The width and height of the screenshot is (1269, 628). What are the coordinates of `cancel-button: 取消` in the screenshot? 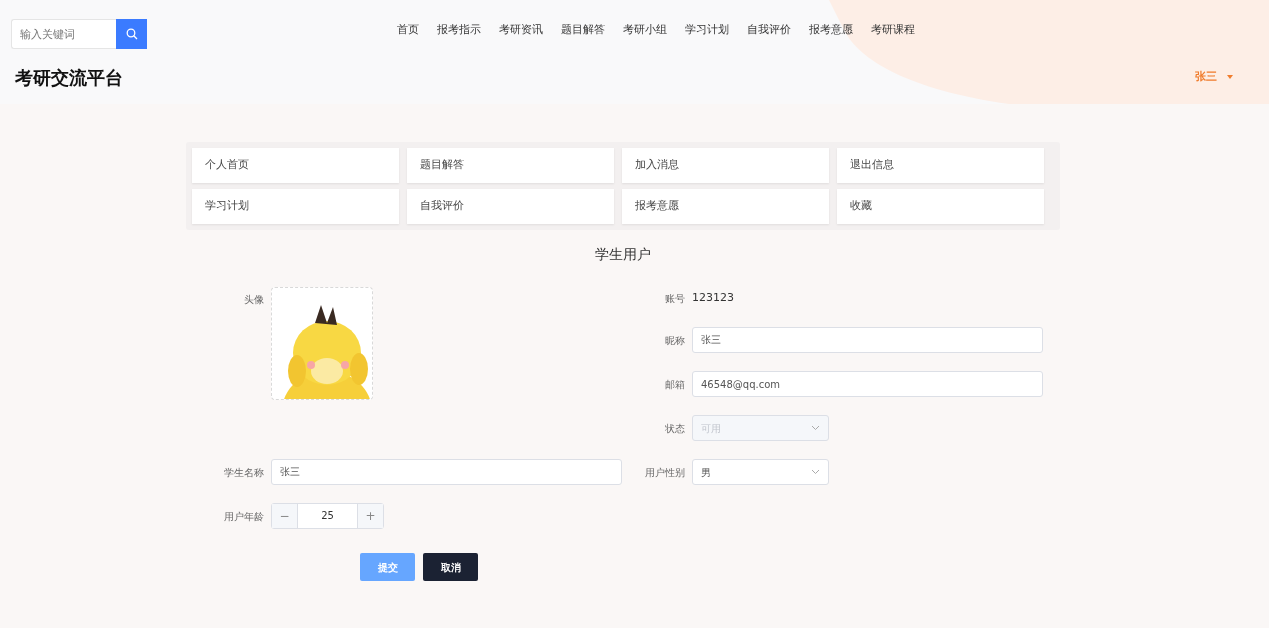 It's located at (450, 567).